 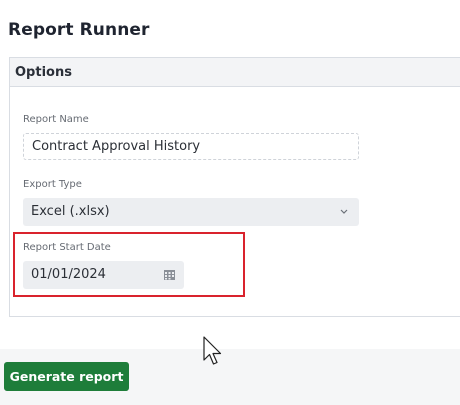 What do you see at coordinates (344, 217) in the screenshot?
I see `chevron-down-icon` at bounding box center [344, 217].